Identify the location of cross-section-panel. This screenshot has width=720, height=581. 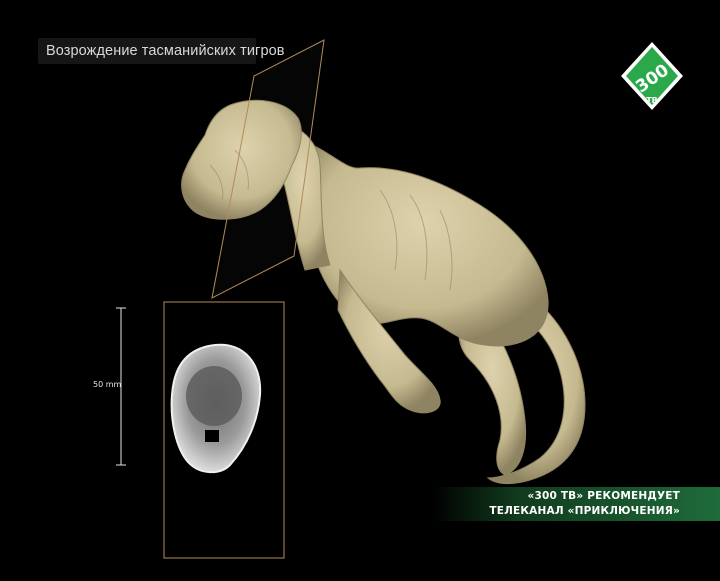
(224, 430).